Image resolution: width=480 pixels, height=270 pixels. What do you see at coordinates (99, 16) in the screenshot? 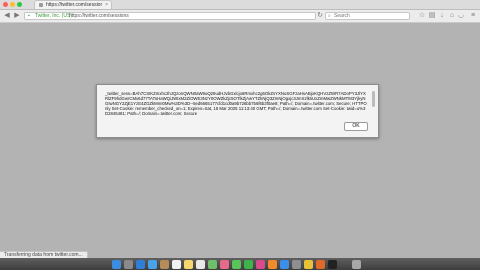
I see `url-text: https://twitter.com/sessions` at bounding box center [99, 16].